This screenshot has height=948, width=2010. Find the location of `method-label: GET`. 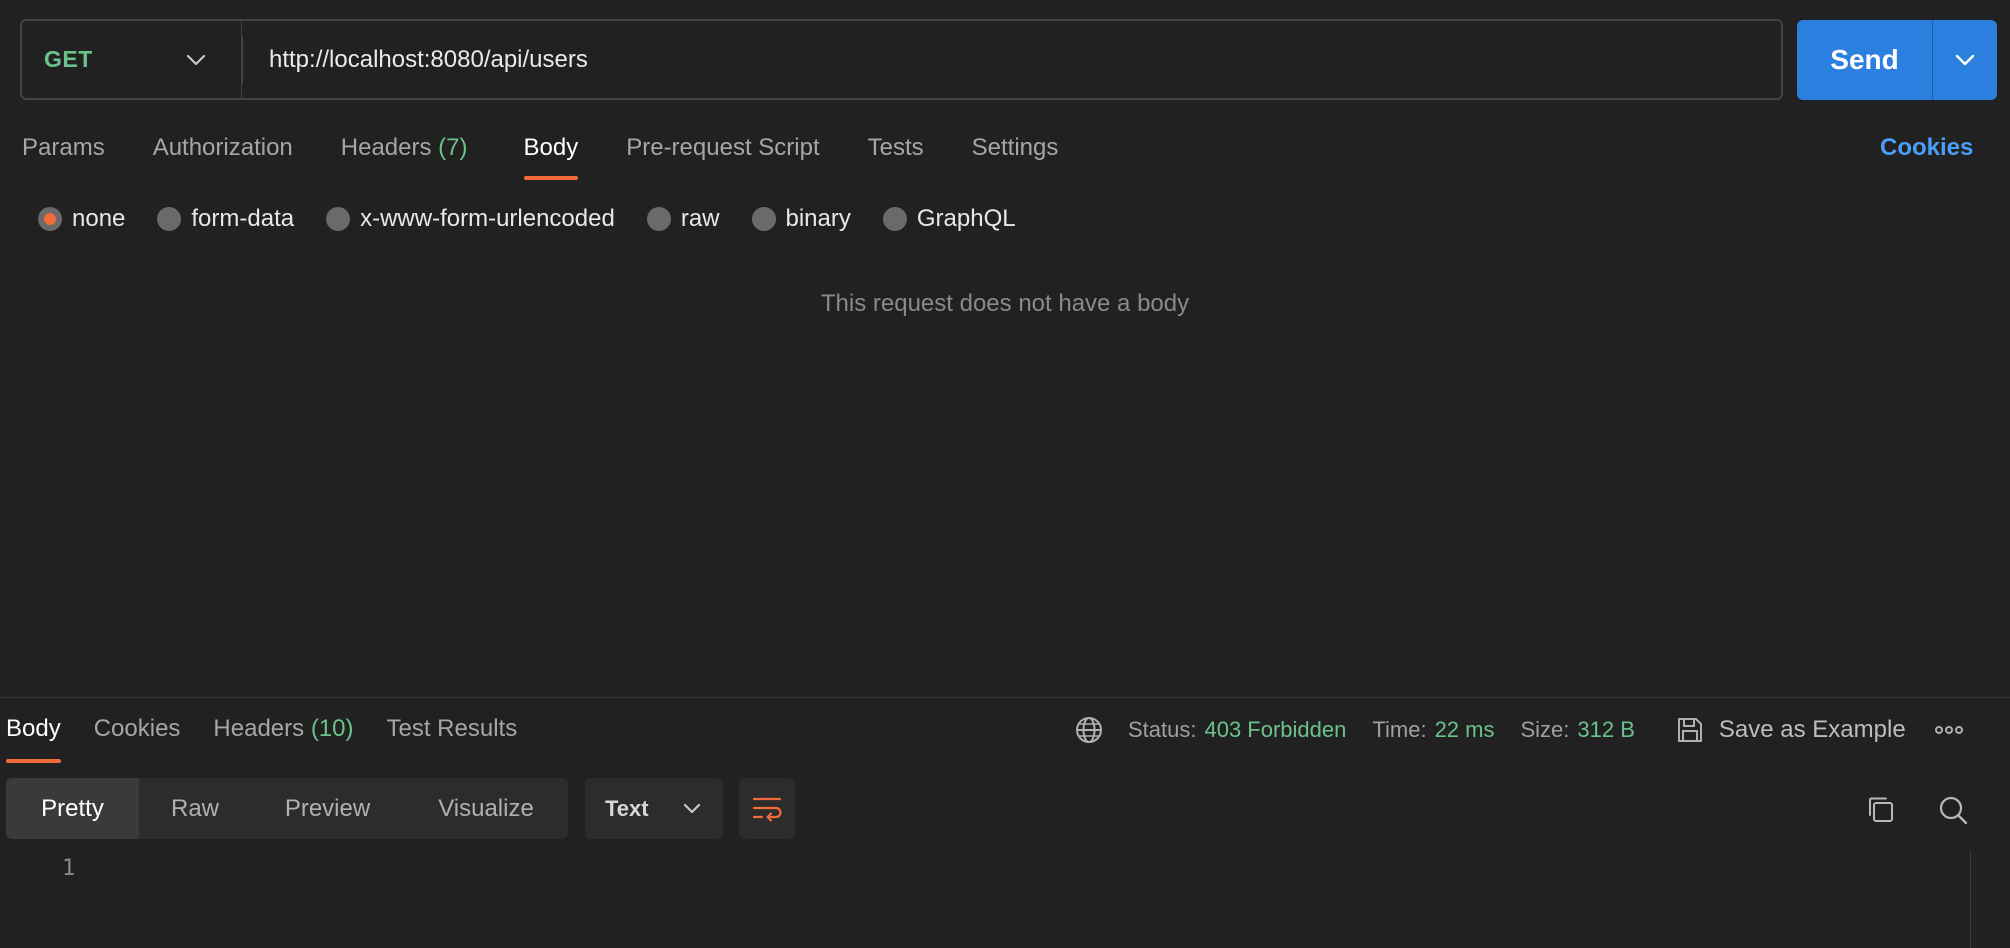

method-label: GET is located at coordinates (68, 59).